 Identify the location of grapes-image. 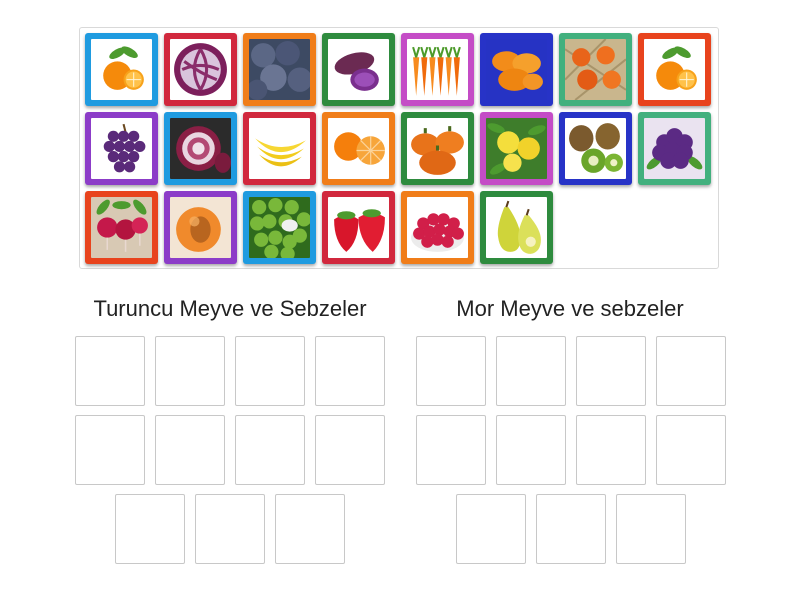
(121, 148).